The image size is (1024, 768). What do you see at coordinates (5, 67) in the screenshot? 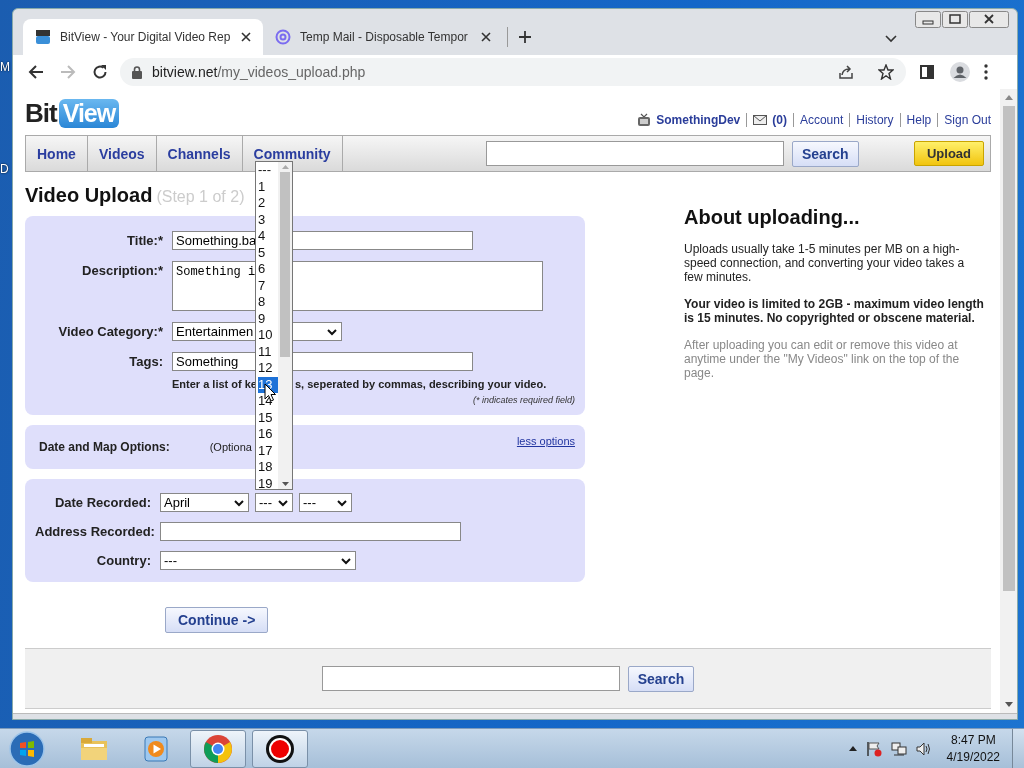
I see `desktop-icon-label: M` at bounding box center [5, 67].